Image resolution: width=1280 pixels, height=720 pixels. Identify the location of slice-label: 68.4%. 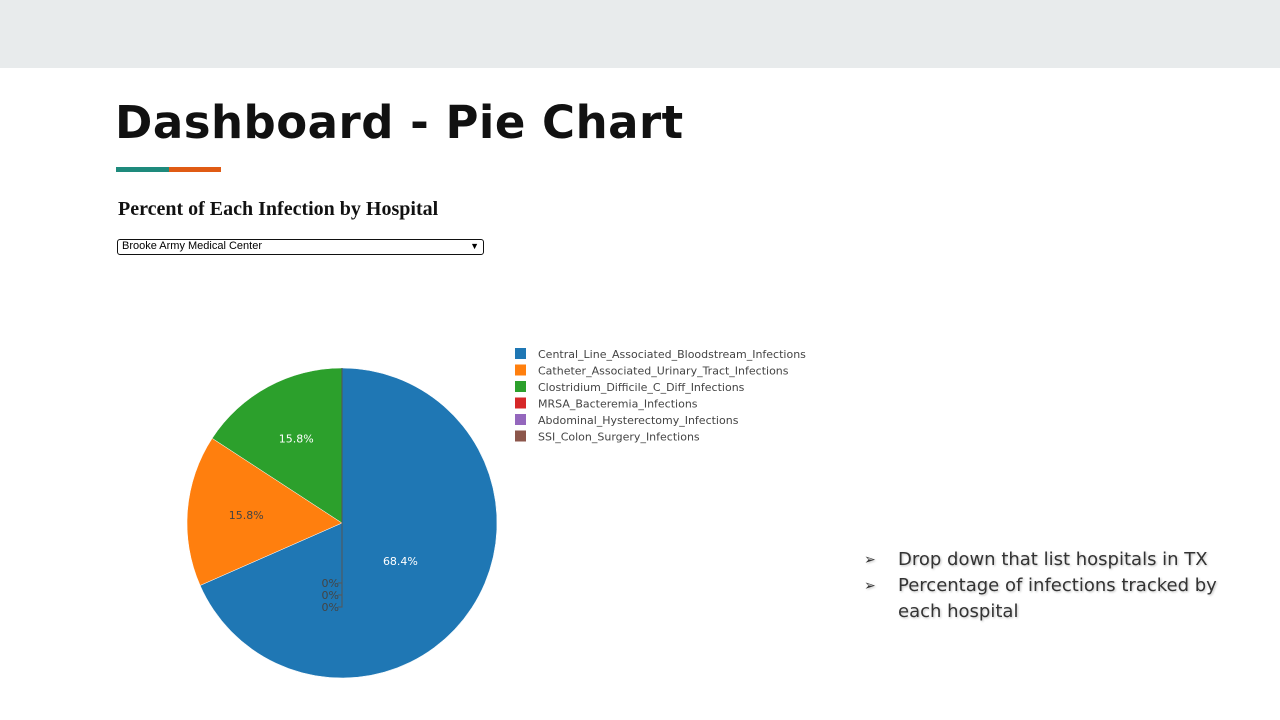
(400, 561).